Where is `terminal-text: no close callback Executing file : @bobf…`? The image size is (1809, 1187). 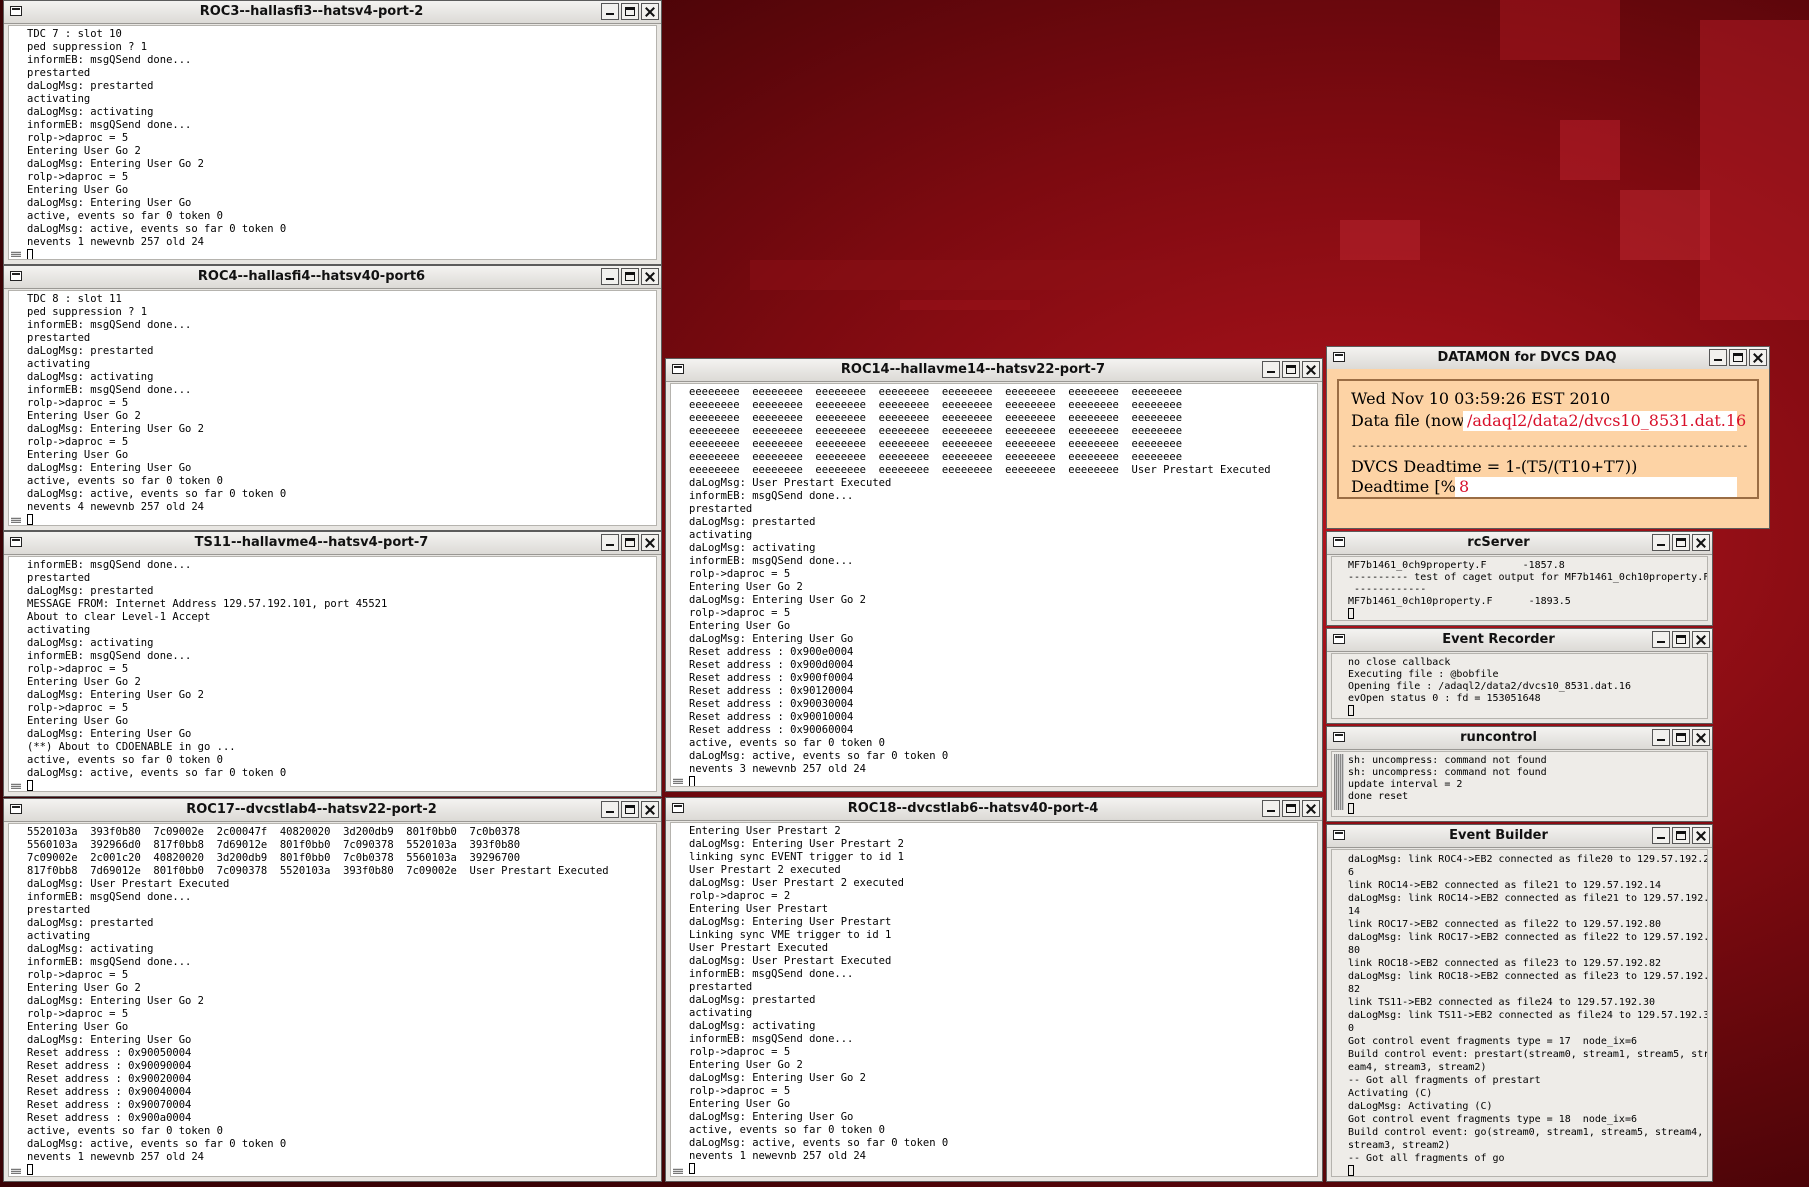 terminal-text: no close callback Executing file : @bobf… is located at coordinates (1489, 680).